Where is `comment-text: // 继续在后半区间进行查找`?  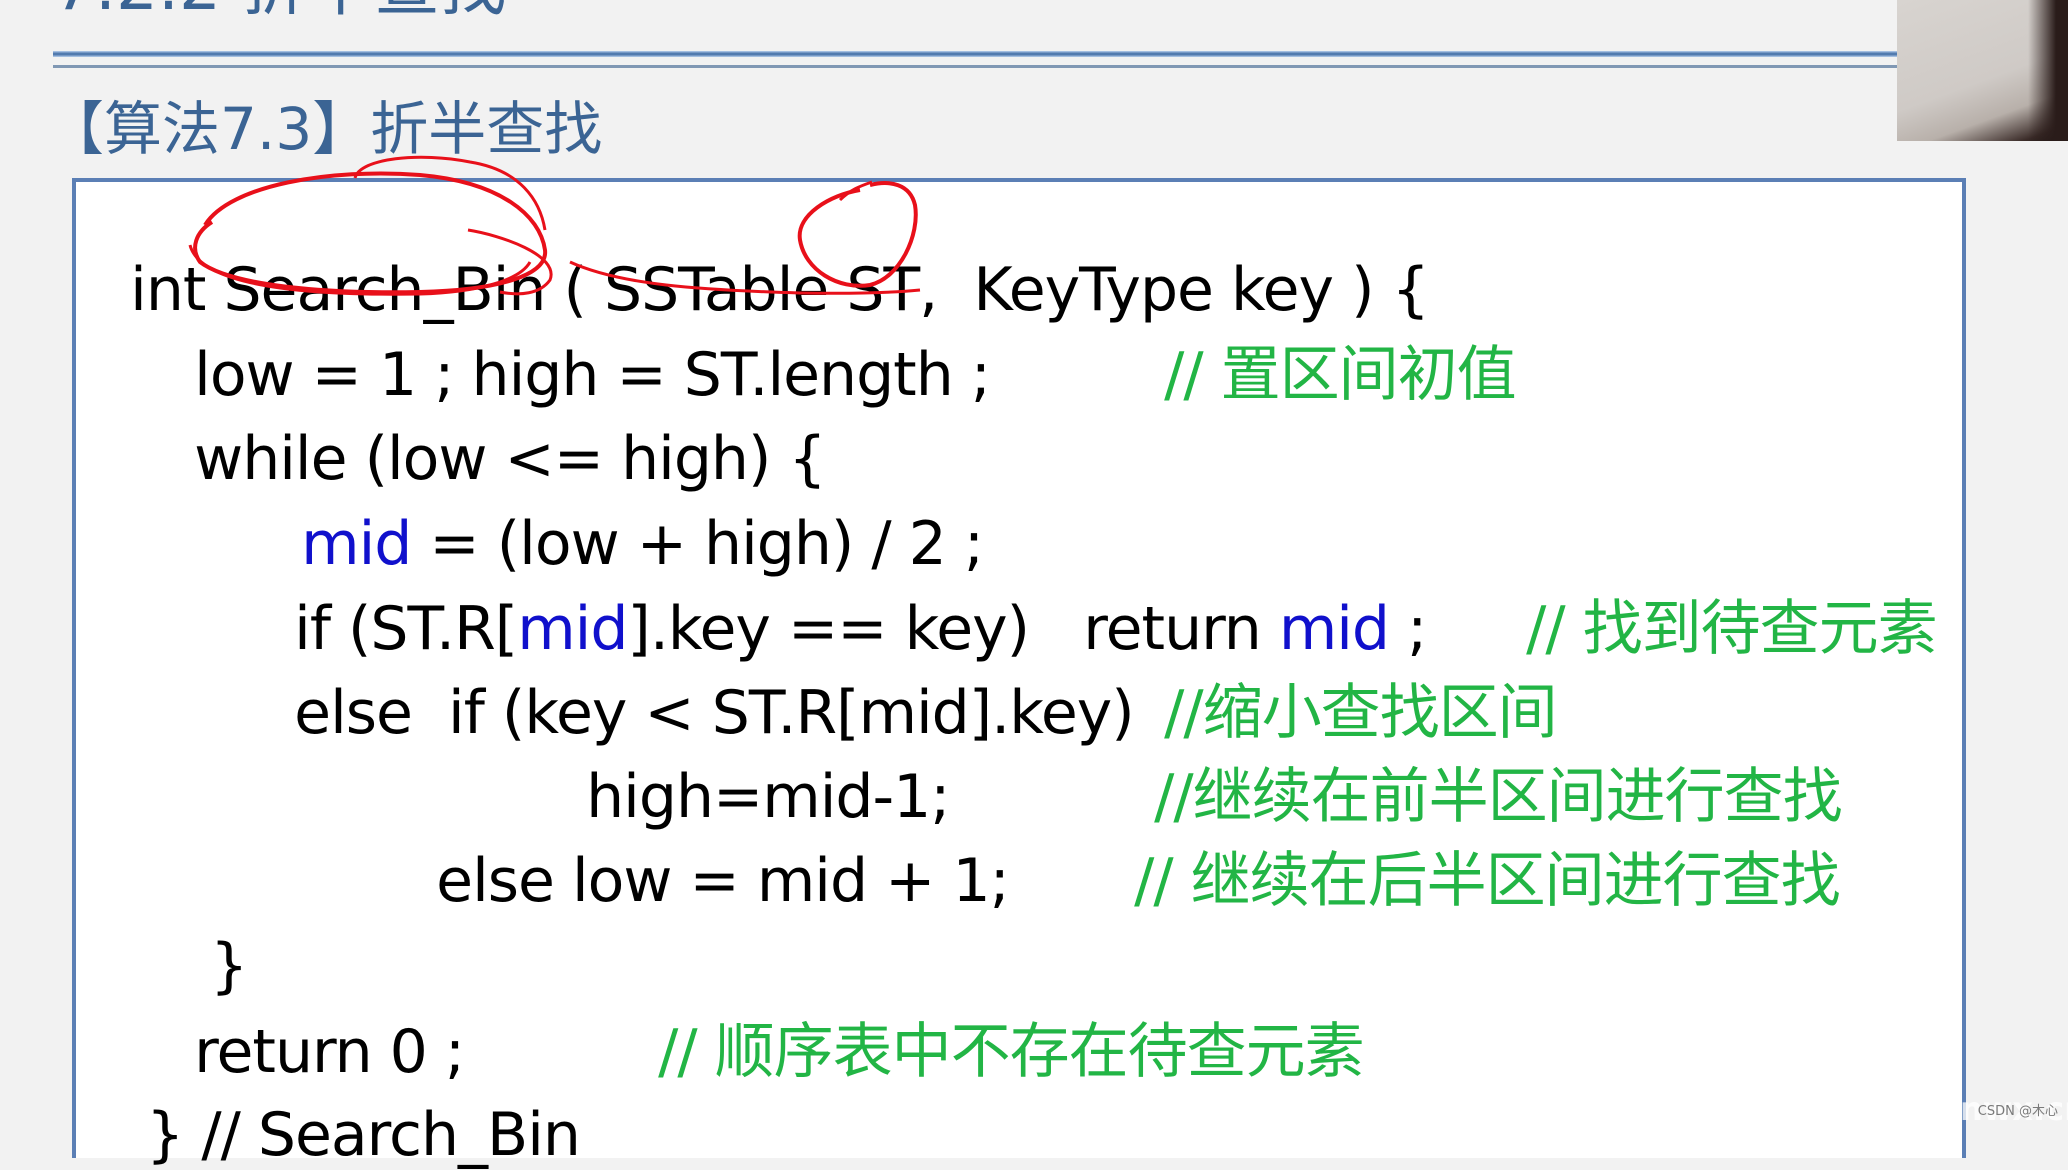
comment-text: // 继续在后半区间进行查找 is located at coordinates (1487, 881).